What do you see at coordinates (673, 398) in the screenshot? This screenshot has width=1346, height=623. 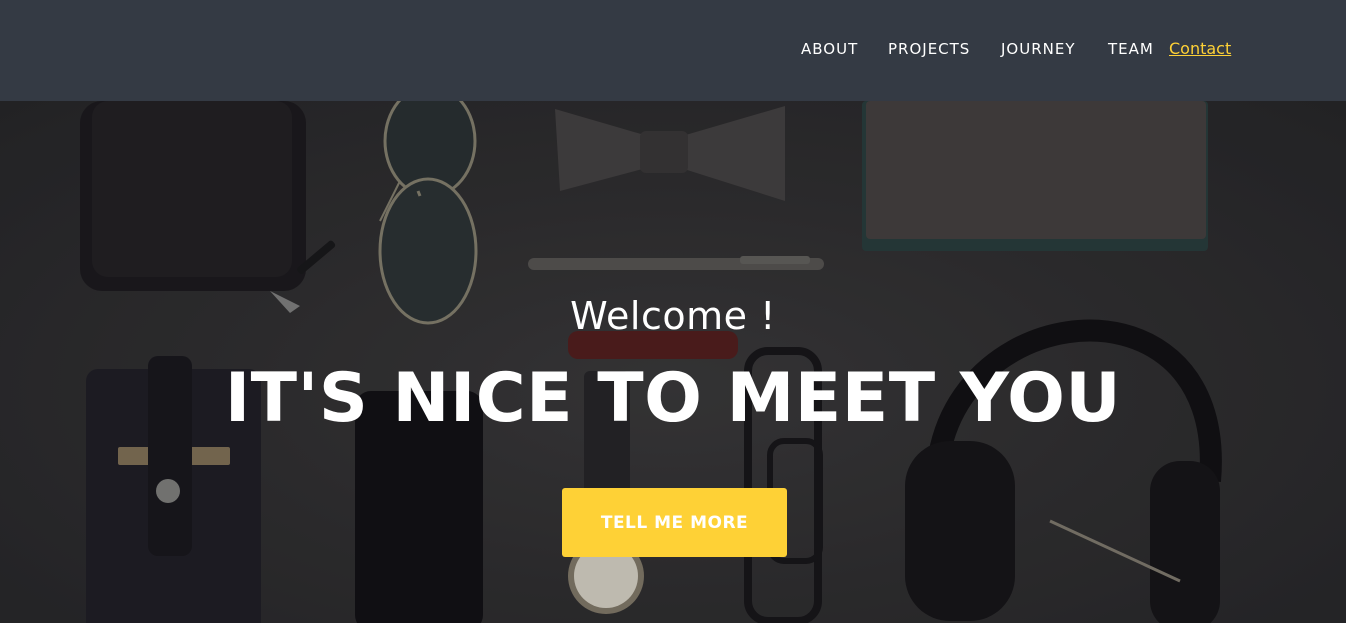 I see `hero-heading: IT'S NICE TO MEET YOU` at bounding box center [673, 398].